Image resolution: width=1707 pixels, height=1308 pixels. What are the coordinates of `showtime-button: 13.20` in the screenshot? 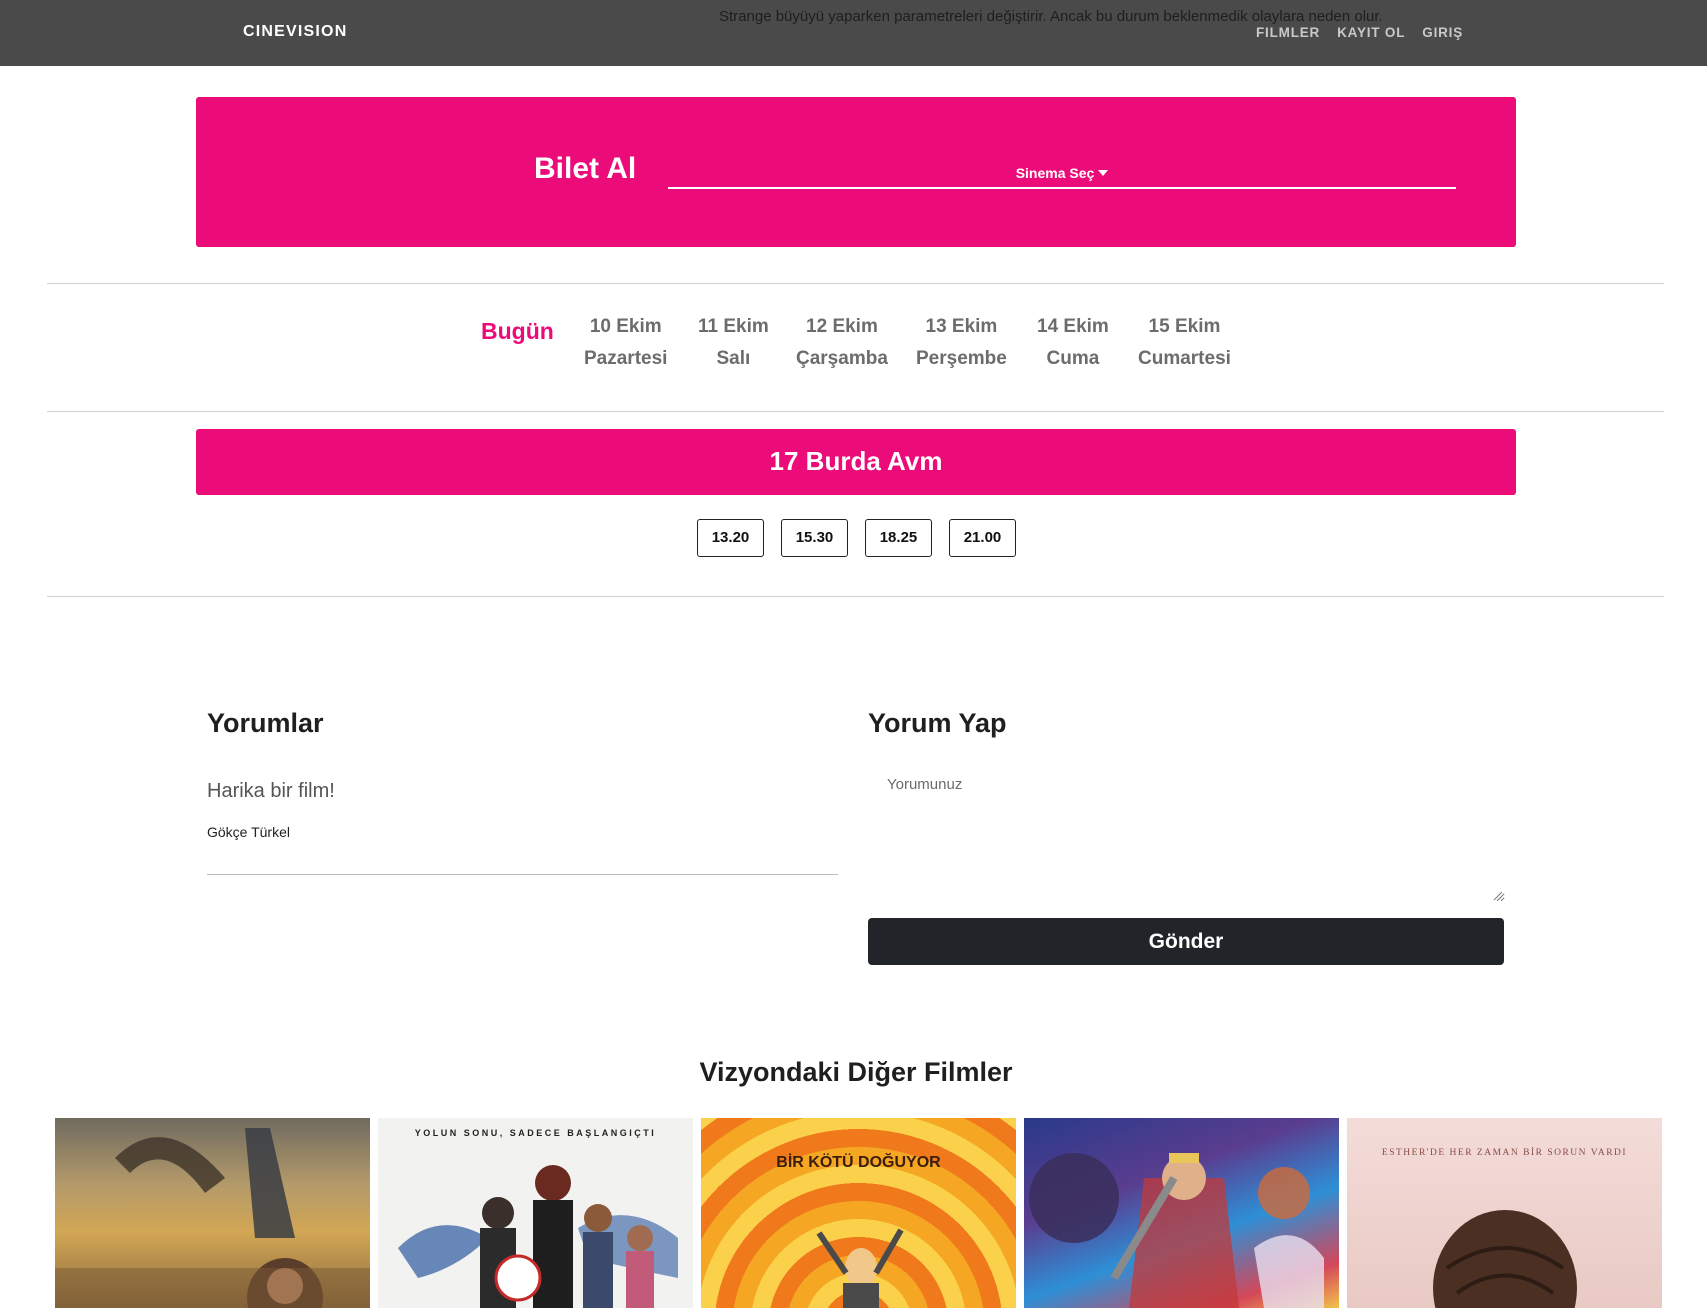 It's located at (730, 538).